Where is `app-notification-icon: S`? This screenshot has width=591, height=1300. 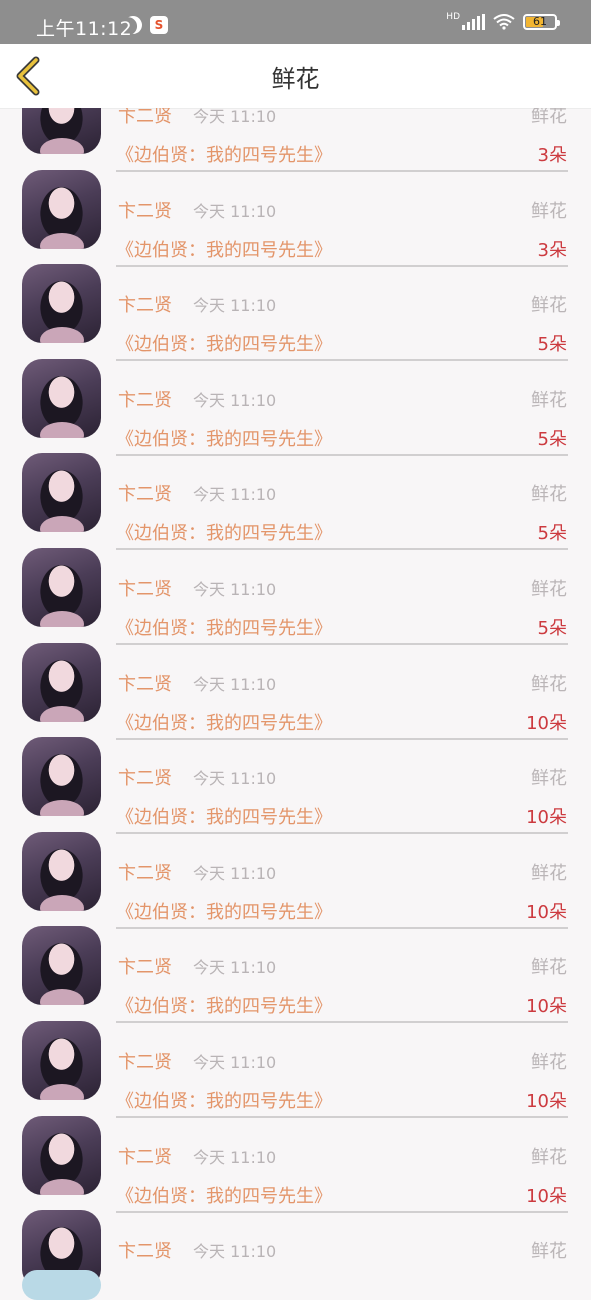
app-notification-icon: S is located at coordinates (159, 25).